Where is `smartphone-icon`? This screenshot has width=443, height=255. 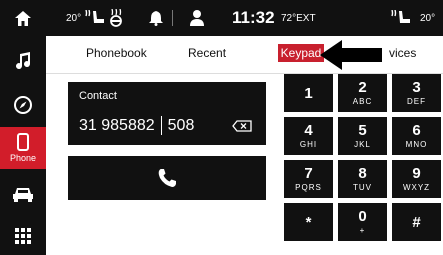
smartphone-icon is located at coordinates (23, 142).